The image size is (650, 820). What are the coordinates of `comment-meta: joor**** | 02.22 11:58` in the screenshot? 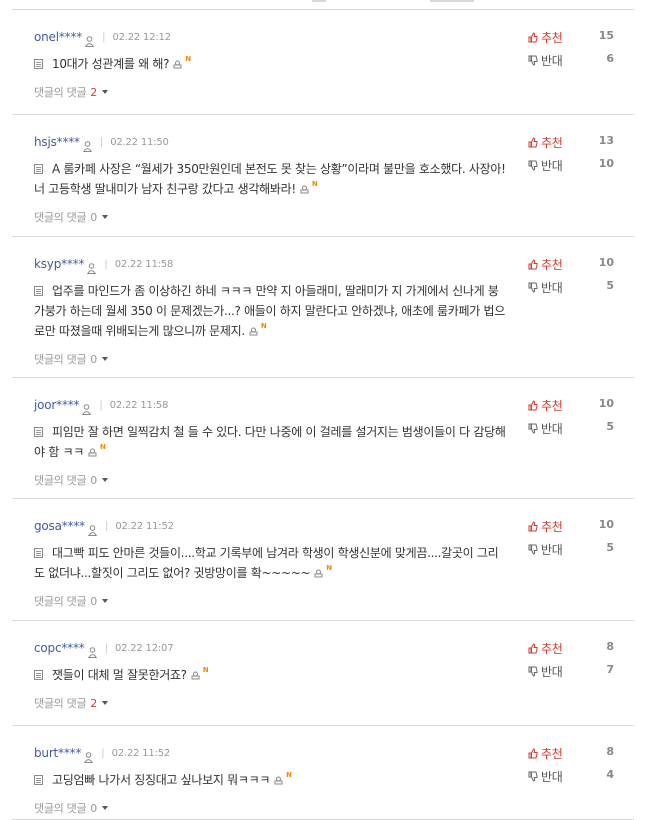 It's located at (101, 406).